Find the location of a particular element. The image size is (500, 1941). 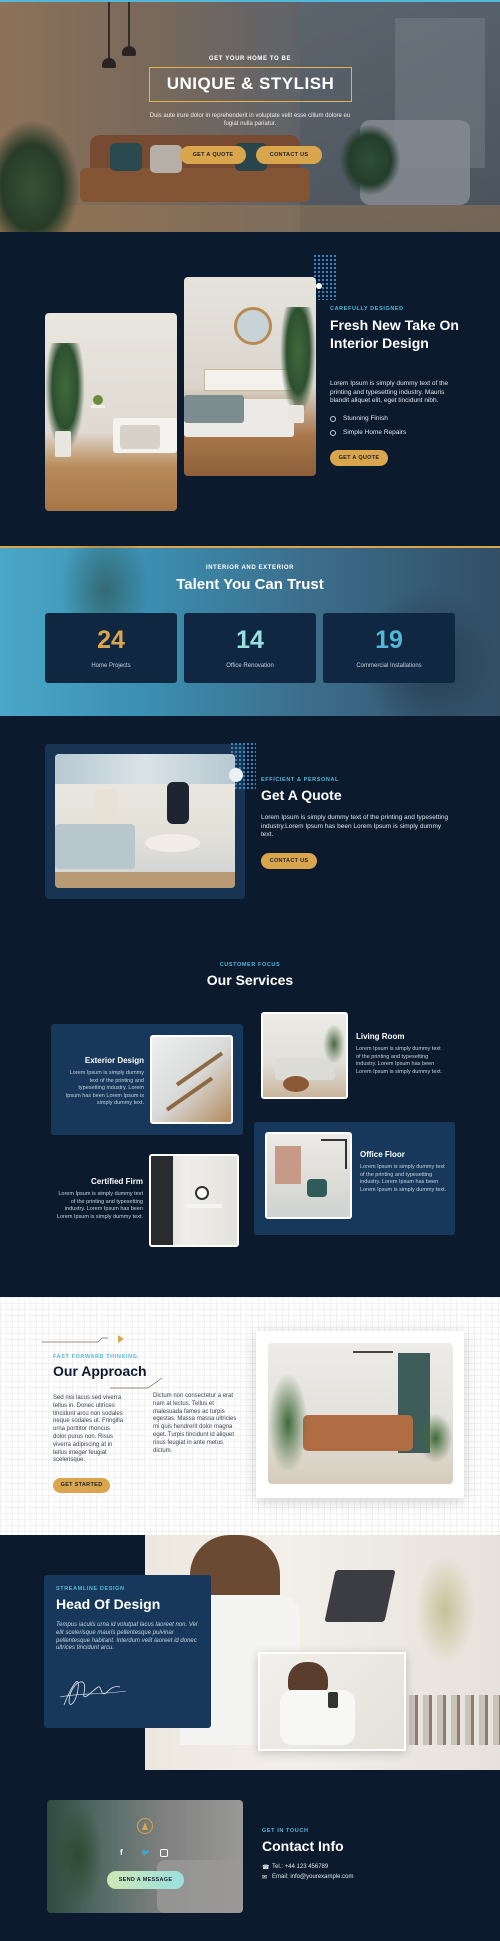

bedroom-mirror-photo is located at coordinates (250, 376).